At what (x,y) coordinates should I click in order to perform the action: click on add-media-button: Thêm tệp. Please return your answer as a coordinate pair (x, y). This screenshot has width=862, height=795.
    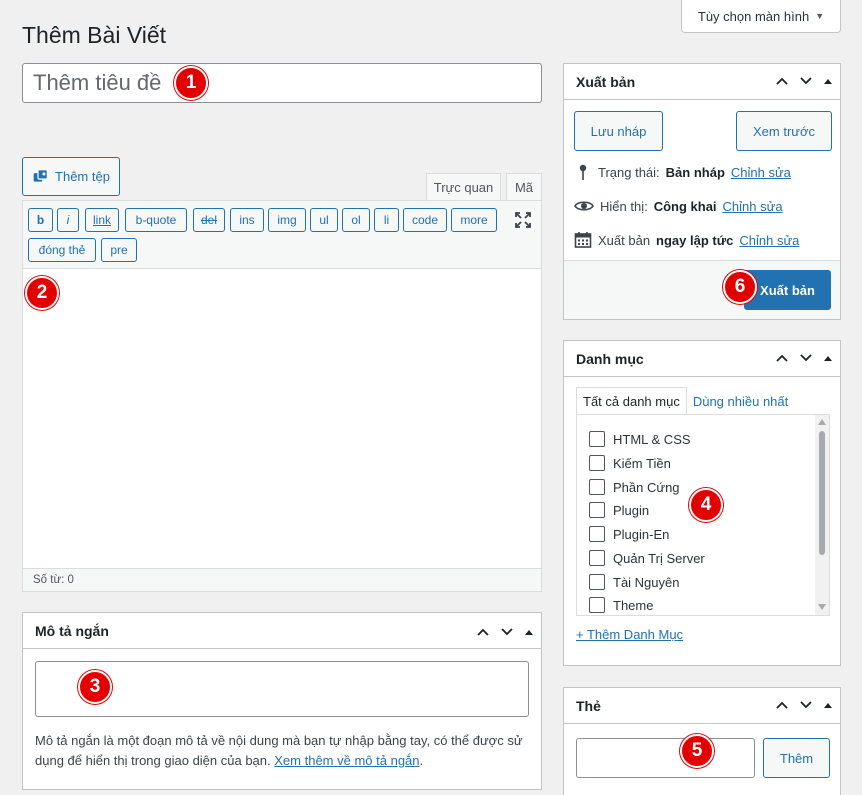
    Looking at the image, I should click on (71, 176).